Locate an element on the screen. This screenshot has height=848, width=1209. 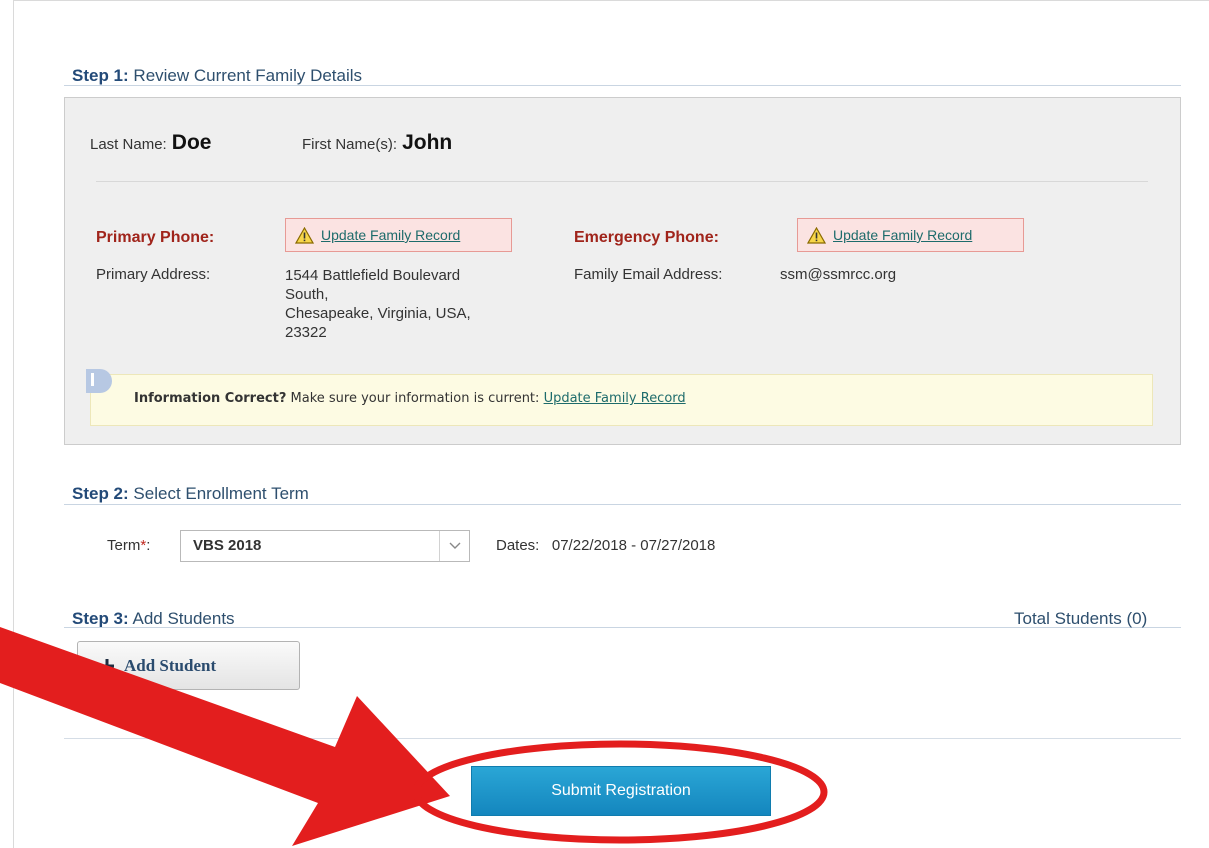
emergency-phone-label: Emergency Phone: is located at coordinates (646, 237).